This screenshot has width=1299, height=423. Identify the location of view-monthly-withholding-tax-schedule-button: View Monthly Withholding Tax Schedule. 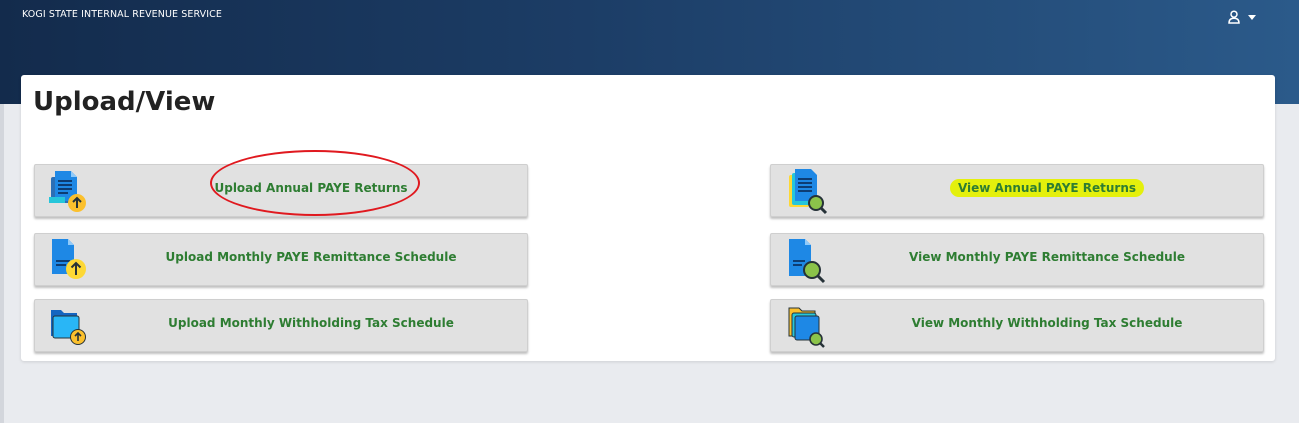
(1017, 325).